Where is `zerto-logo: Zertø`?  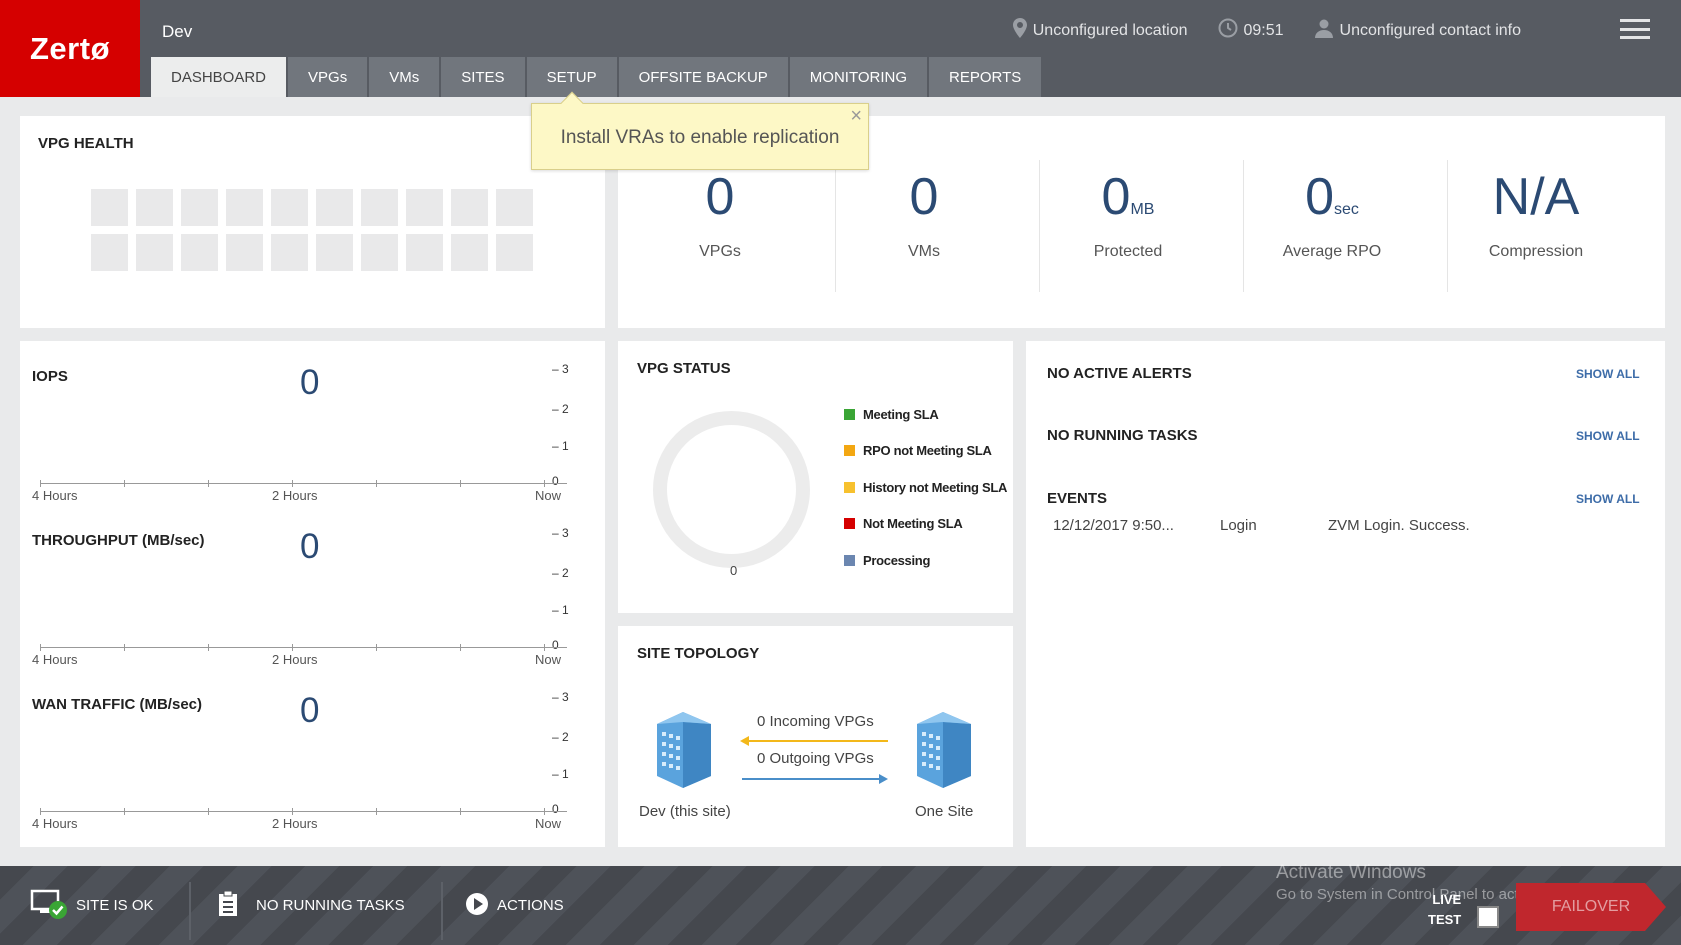
zerto-logo: Zertø is located at coordinates (70, 48).